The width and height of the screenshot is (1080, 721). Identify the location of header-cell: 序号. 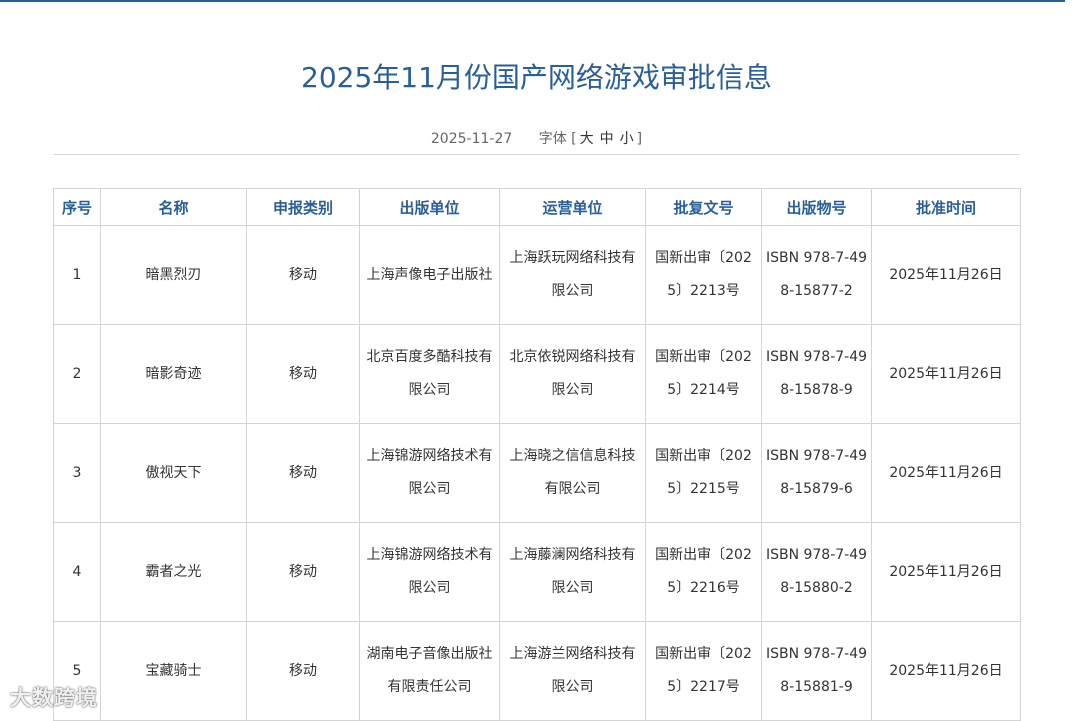
(77, 207).